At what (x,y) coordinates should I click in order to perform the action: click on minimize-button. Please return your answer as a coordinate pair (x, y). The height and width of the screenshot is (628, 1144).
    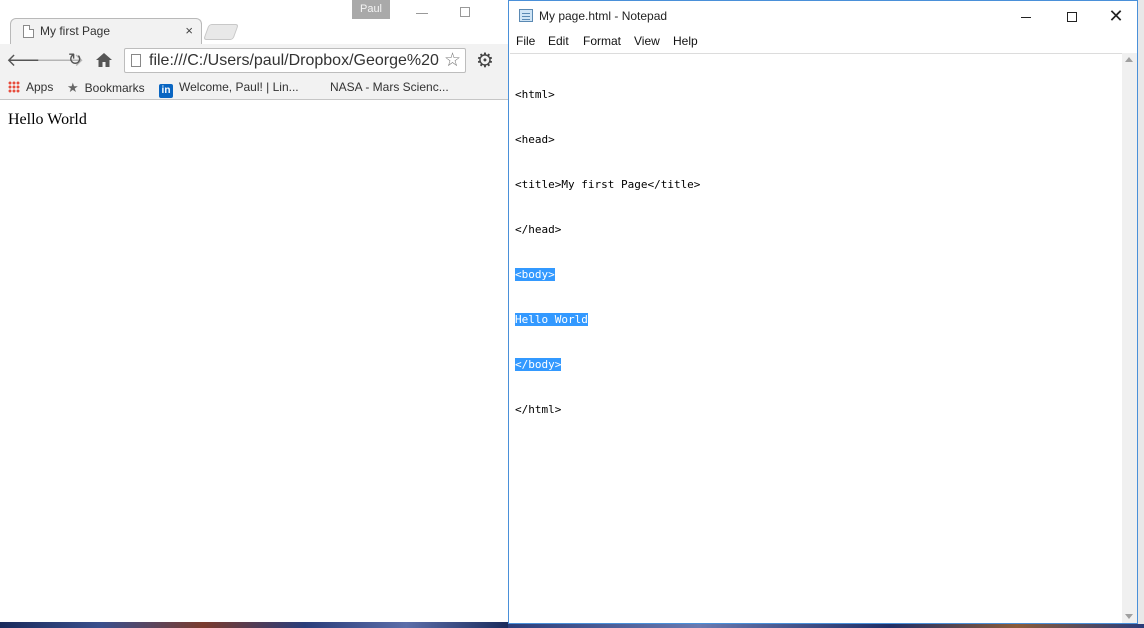
    Looking at the image, I should click on (1026, 16).